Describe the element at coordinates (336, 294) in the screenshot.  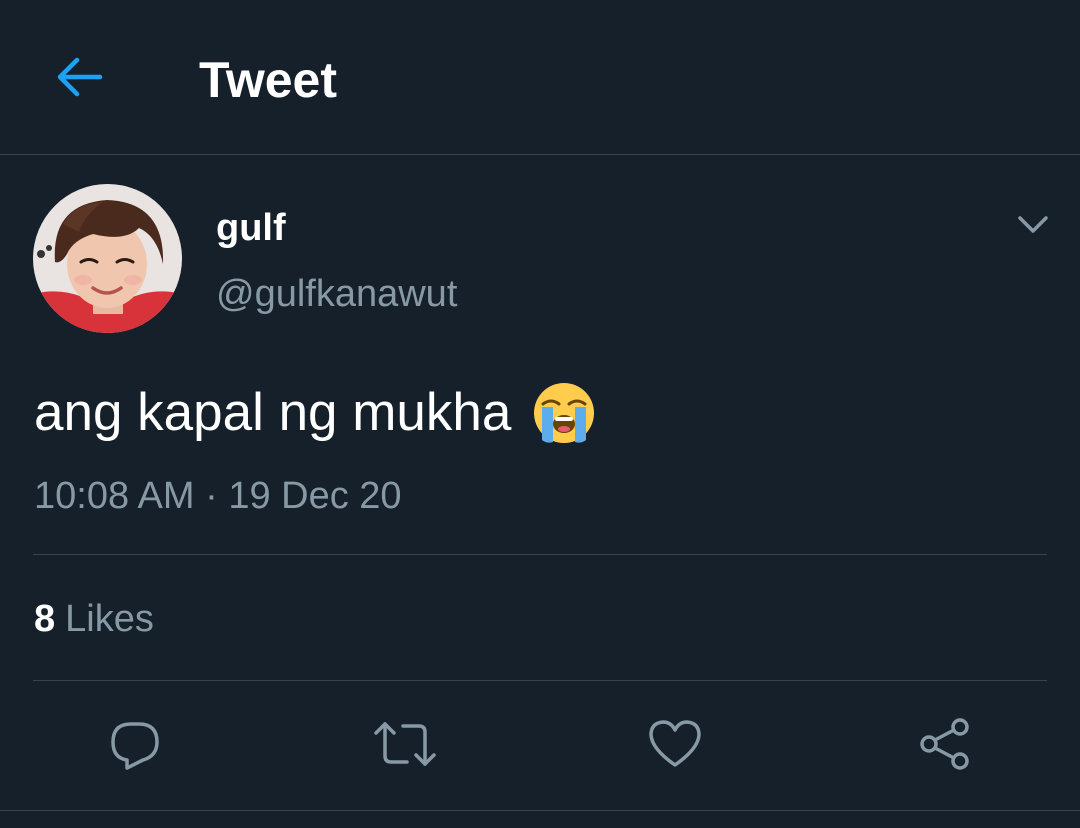
I see `author-handle: @gulfkanawut` at that location.